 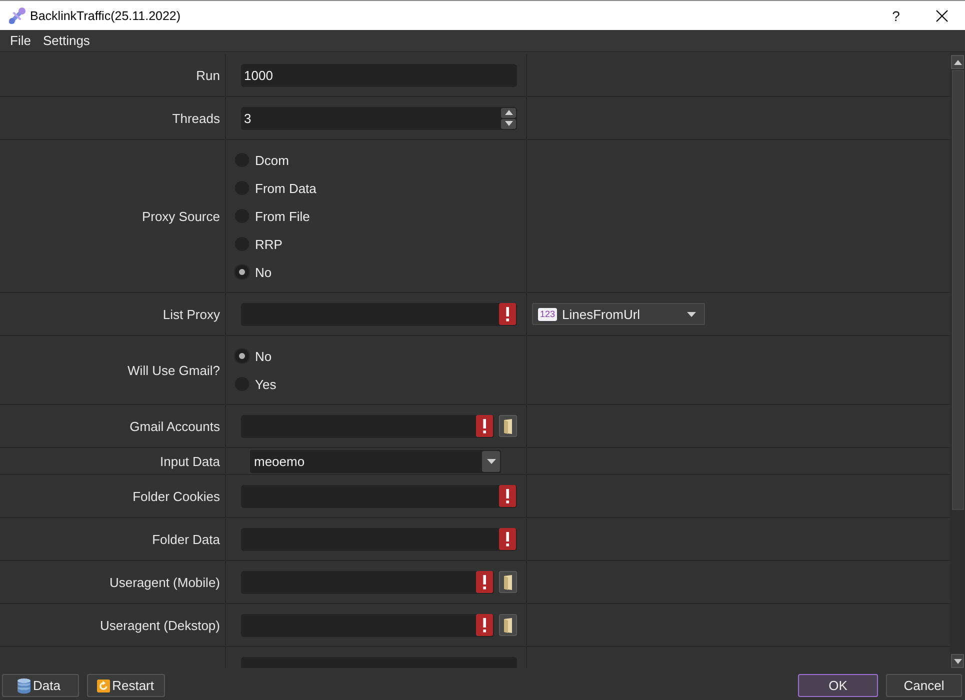 What do you see at coordinates (191, 314) in the screenshot?
I see `field-label: List Proxy` at bounding box center [191, 314].